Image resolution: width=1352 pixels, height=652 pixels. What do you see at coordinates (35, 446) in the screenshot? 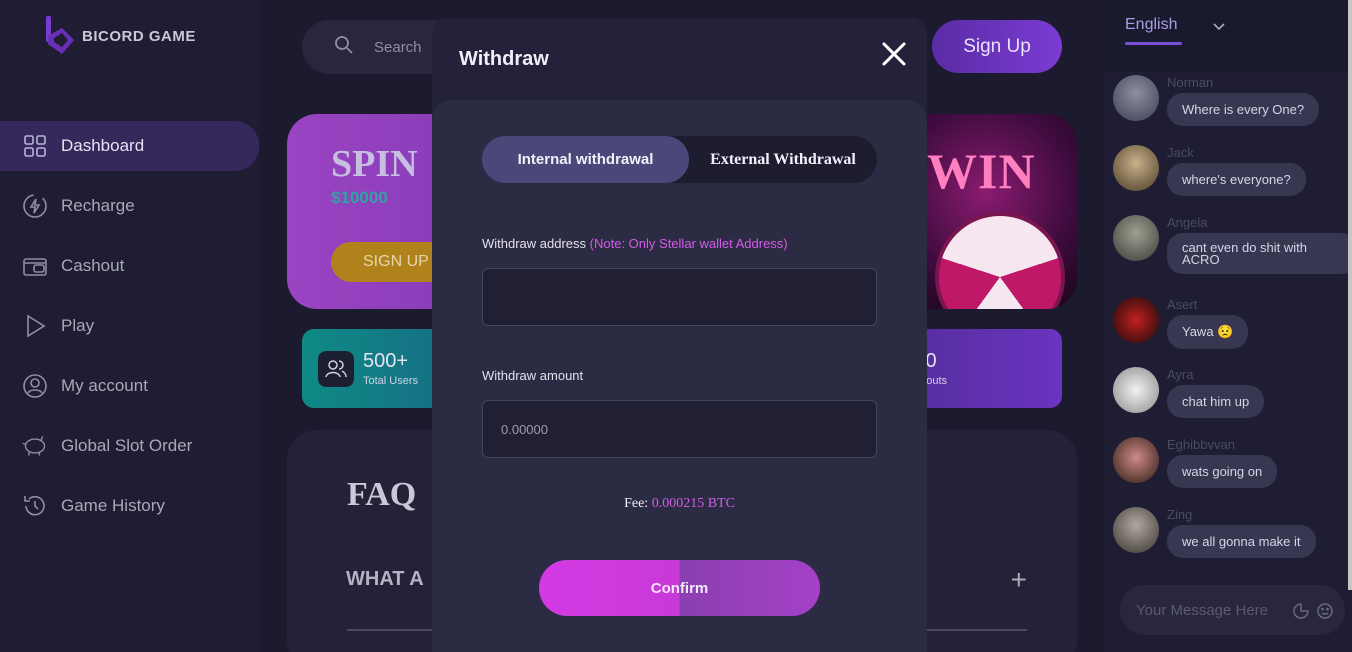
I see `piggy-bank-icon` at bounding box center [35, 446].